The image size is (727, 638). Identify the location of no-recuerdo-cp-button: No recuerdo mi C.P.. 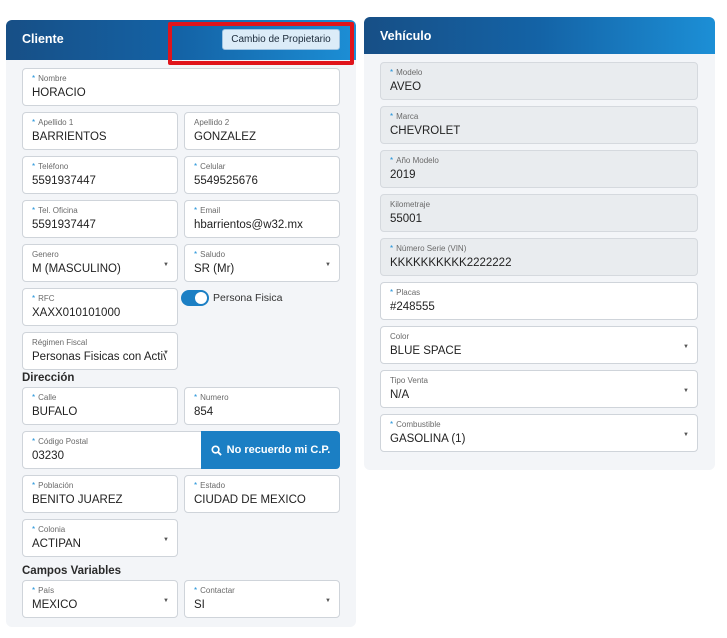
(270, 450).